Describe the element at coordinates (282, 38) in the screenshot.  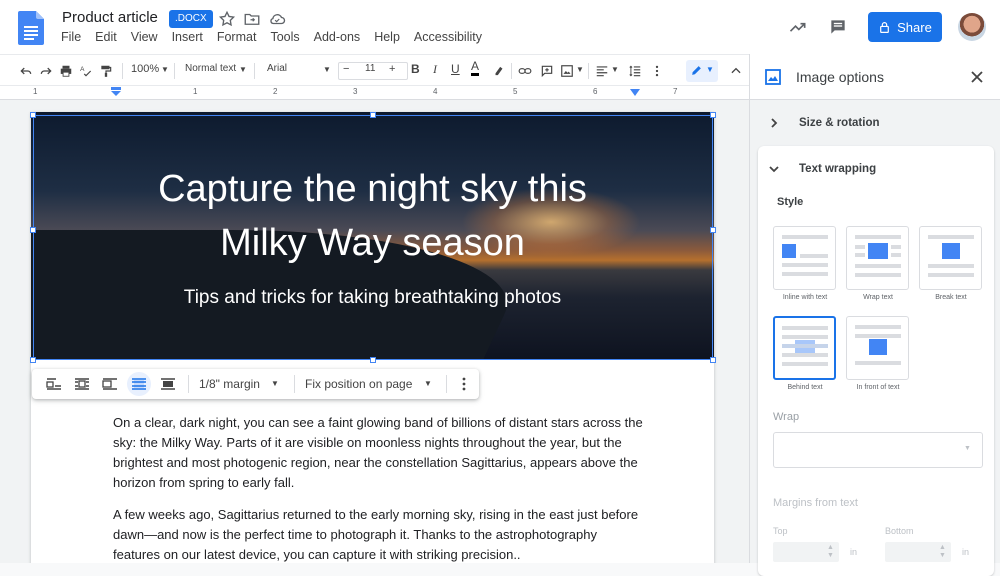
I see `menu-tools: Tools` at that location.